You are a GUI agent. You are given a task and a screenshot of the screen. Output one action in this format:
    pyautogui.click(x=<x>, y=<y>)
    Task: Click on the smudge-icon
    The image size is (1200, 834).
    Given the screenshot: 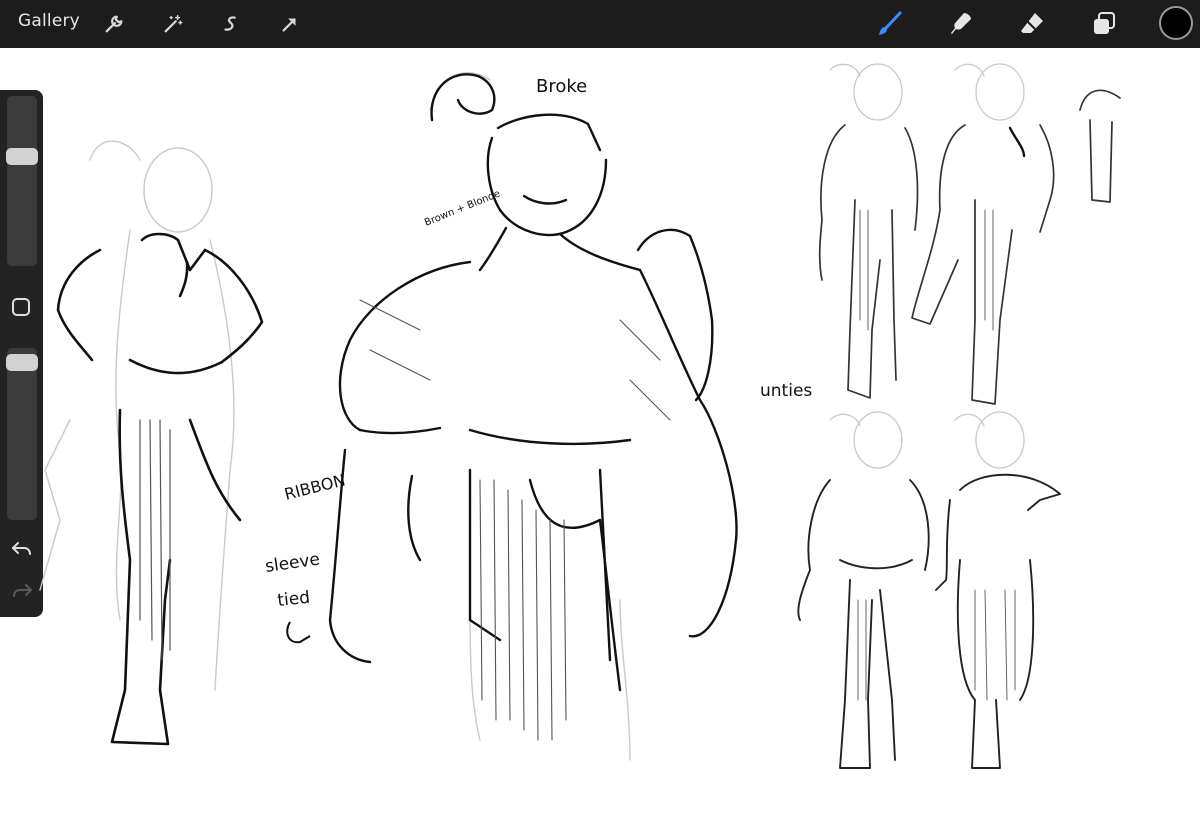 What is the action you would take?
    pyautogui.click(x=961, y=24)
    